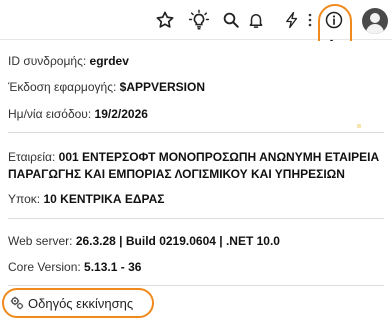 The width and height of the screenshot is (392, 324). I want to click on core-version-row: Core Version: 5.13.1 - 36, so click(74, 267).